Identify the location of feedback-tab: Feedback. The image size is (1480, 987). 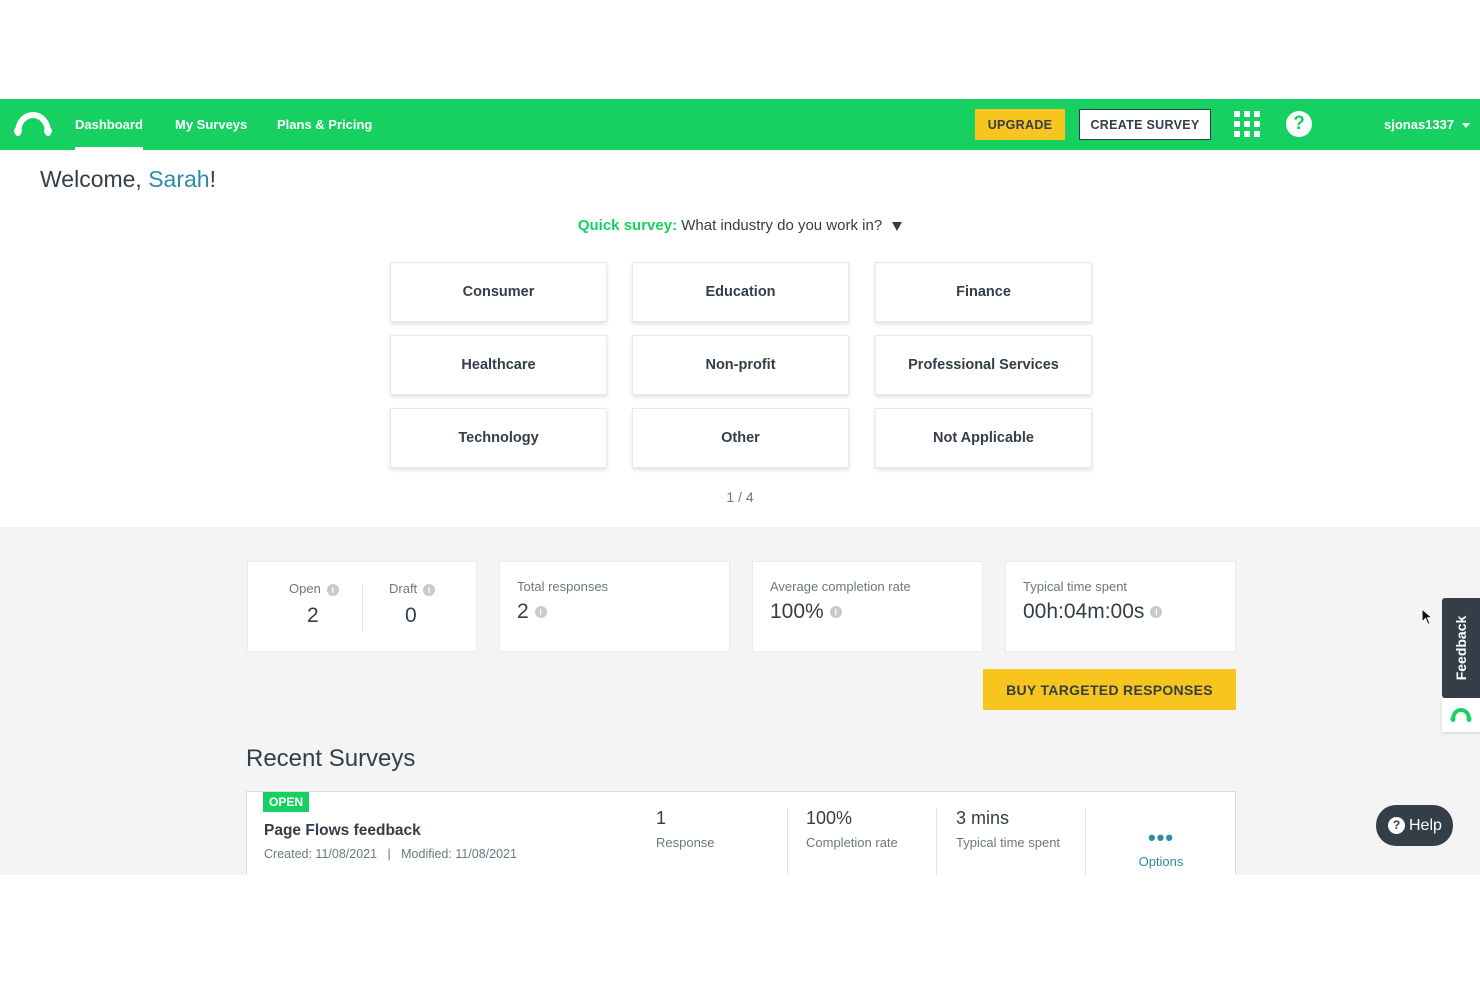
(1461, 648).